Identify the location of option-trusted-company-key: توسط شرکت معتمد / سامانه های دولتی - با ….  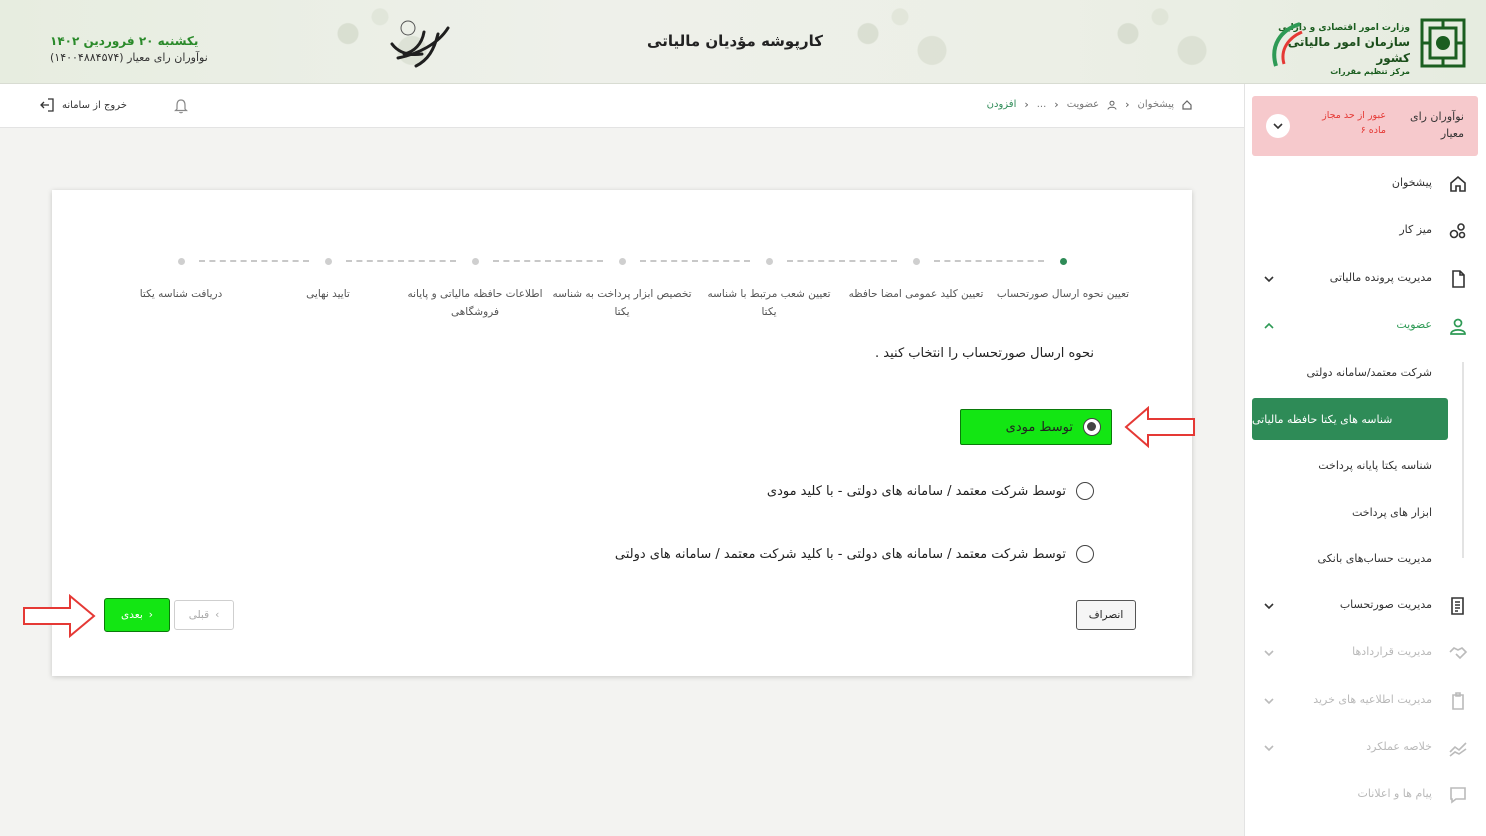
(854, 554).